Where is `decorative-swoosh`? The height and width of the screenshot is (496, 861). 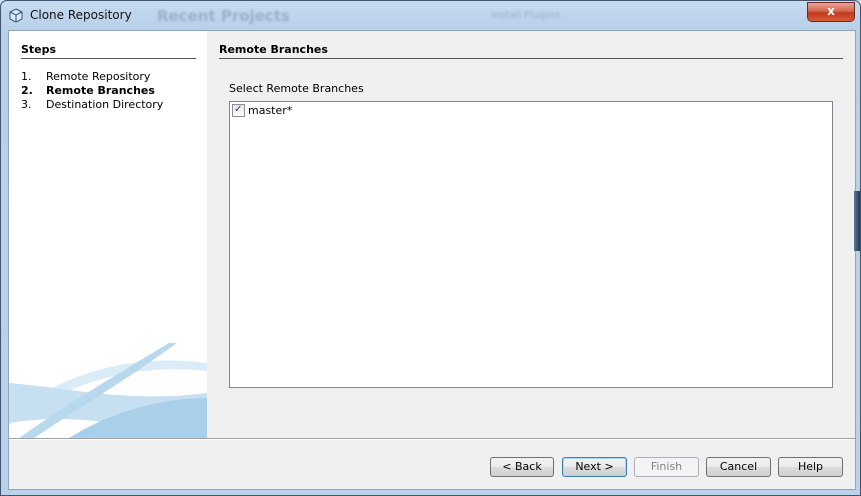 decorative-swoosh is located at coordinates (108, 390).